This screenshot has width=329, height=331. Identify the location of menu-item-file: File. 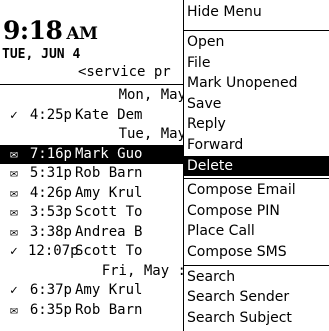
(256, 63).